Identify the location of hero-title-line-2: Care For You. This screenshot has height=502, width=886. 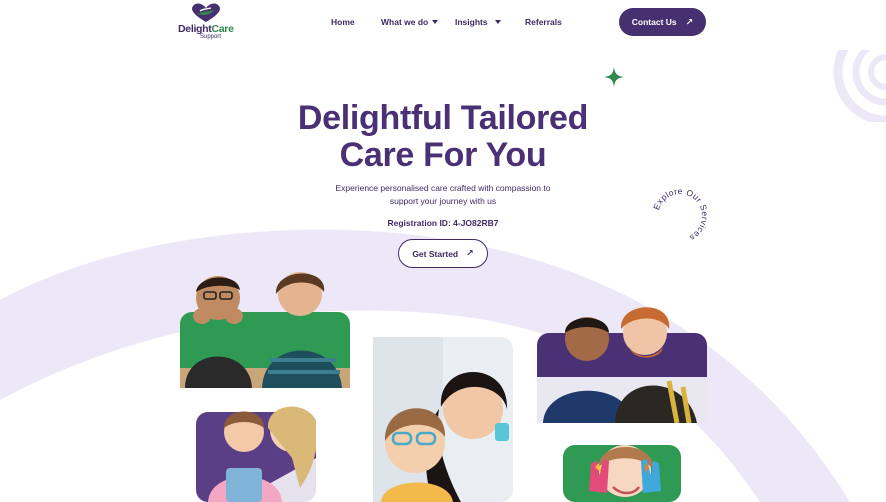
(443, 155).